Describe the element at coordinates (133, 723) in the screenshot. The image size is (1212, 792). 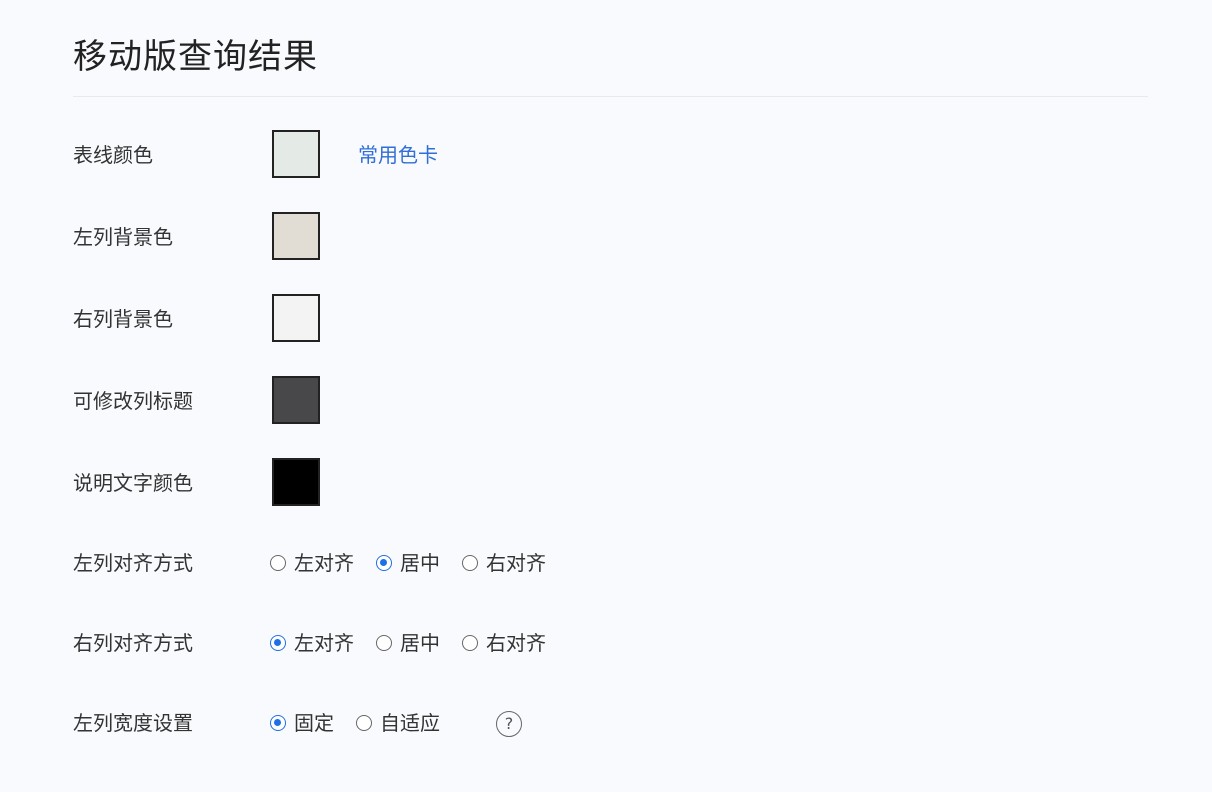
I see `left-column-width-label: 左列宽度设置` at that location.